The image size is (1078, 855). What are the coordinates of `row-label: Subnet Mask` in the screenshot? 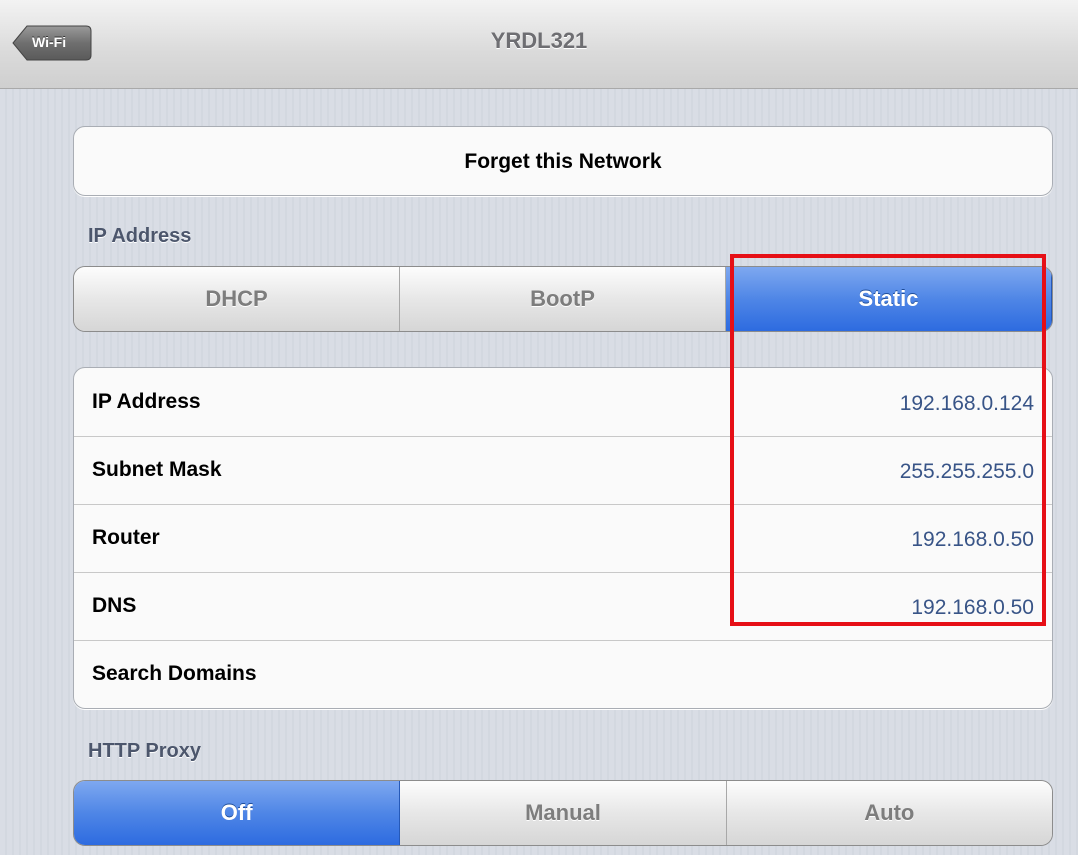 It's located at (157, 469).